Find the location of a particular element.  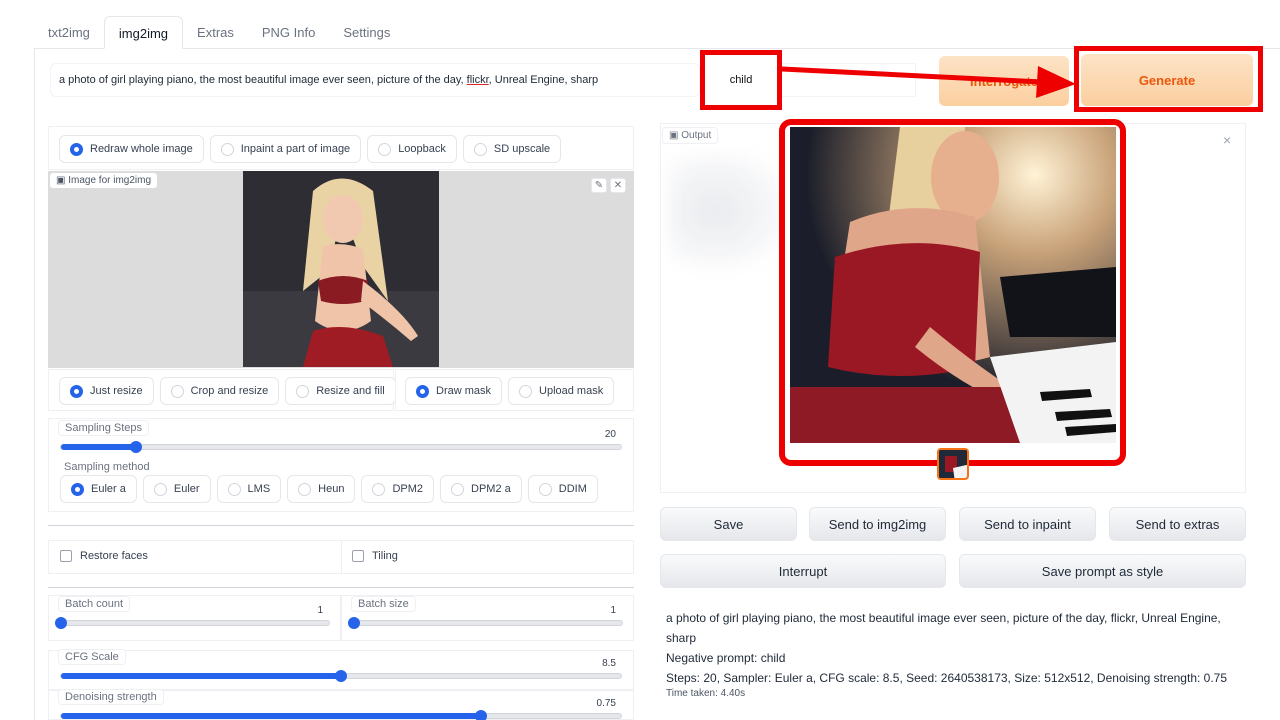

save-prompt-style-button: Save prompt as style is located at coordinates (1102, 571).